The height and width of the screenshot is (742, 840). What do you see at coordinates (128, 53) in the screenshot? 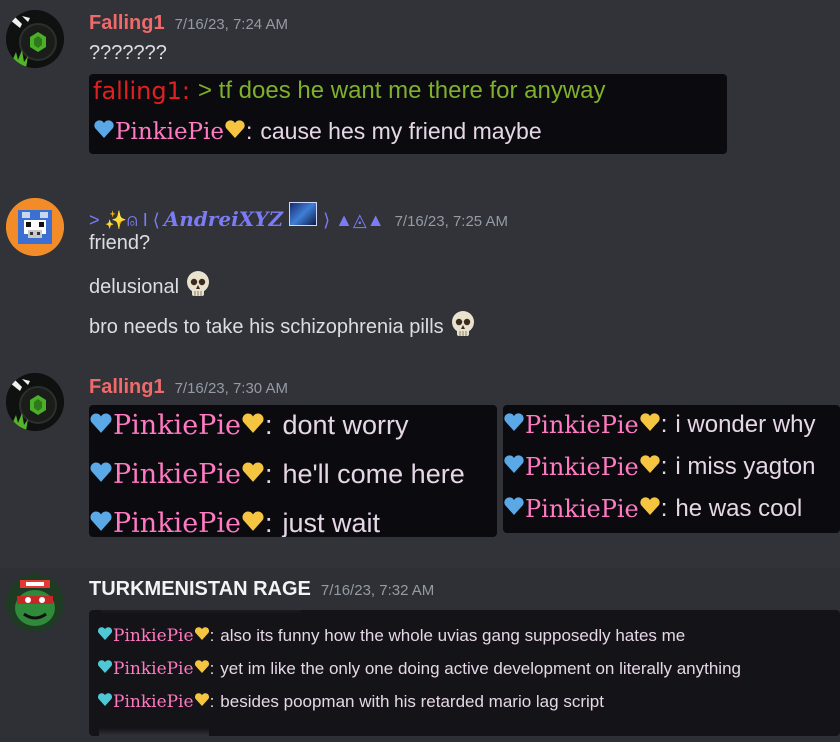
I see `message-text: ???????` at bounding box center [128, 53].